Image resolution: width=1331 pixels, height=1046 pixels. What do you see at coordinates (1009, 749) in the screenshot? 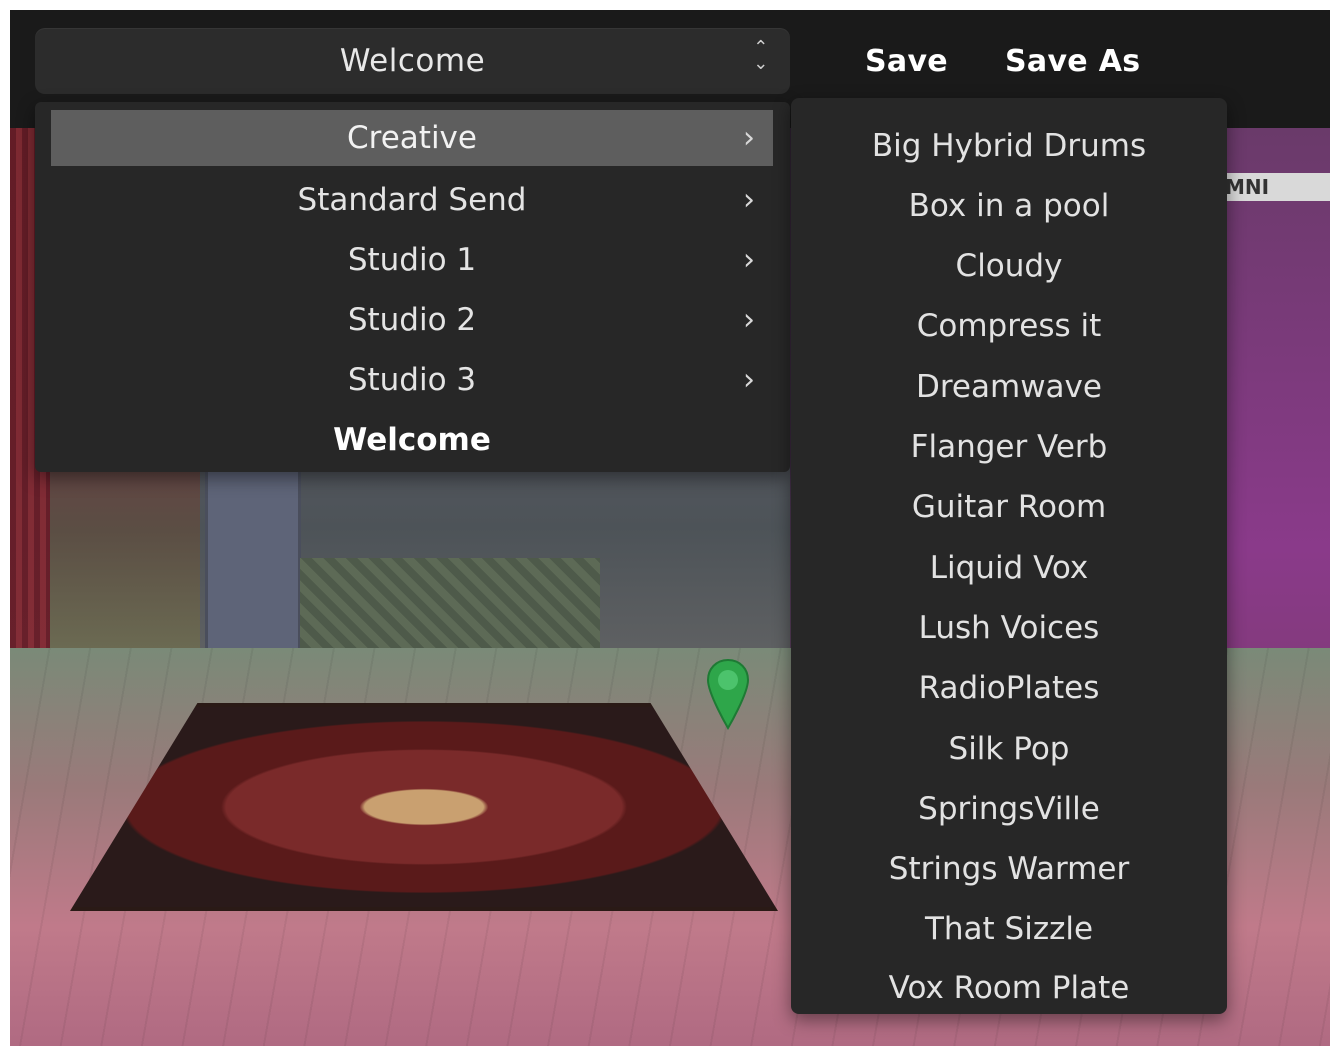
I see `submenu-item: Silk Pop` at bounding box center [1009, 749].